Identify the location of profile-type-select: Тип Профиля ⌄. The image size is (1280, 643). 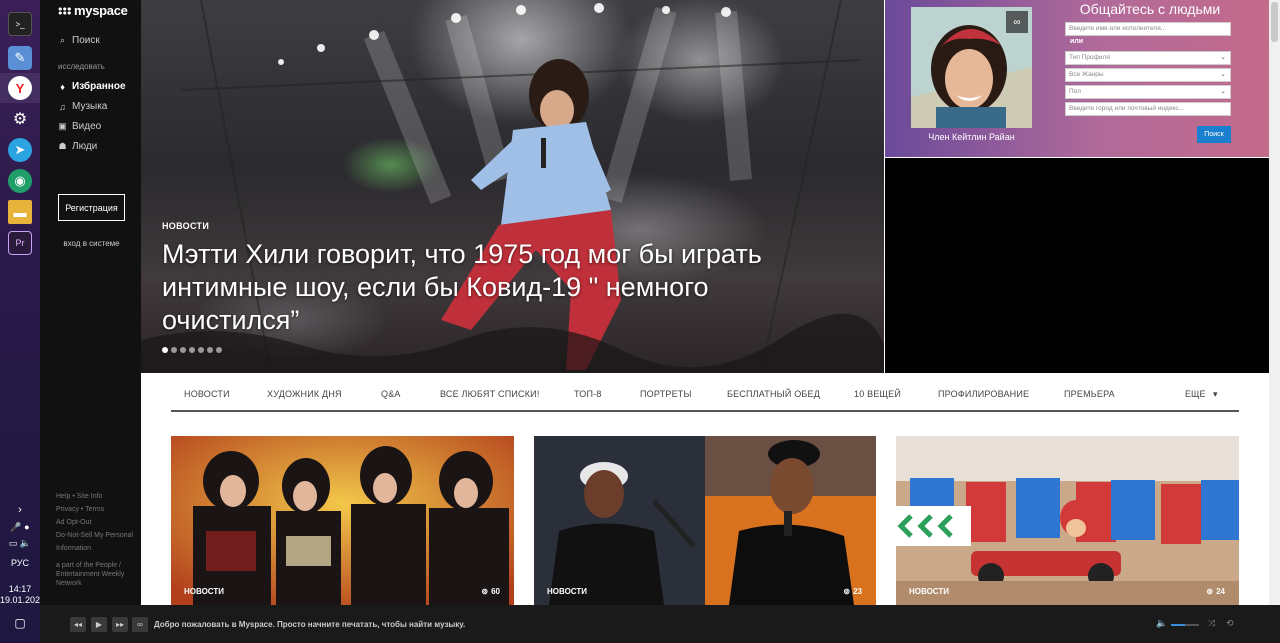
(1148, 58).